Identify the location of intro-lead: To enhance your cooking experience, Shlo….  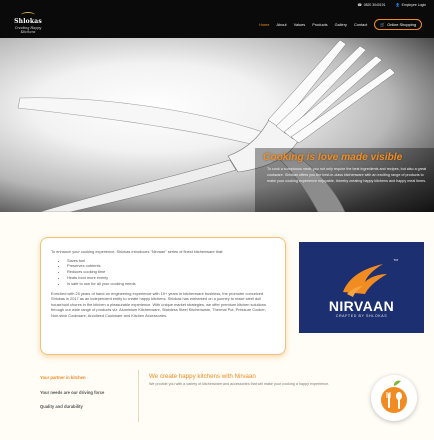
(137, 251).